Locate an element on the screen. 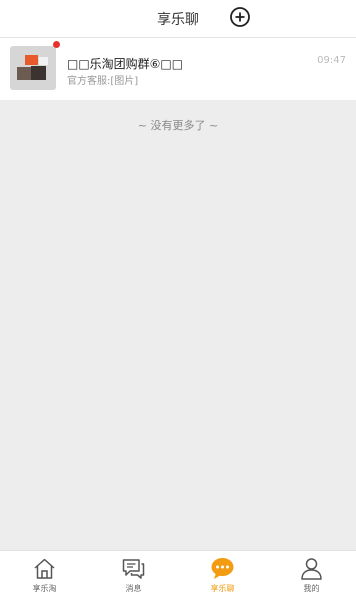 This screenshot has height=597, width=356. message-icon is located at coordinates (133, 569).